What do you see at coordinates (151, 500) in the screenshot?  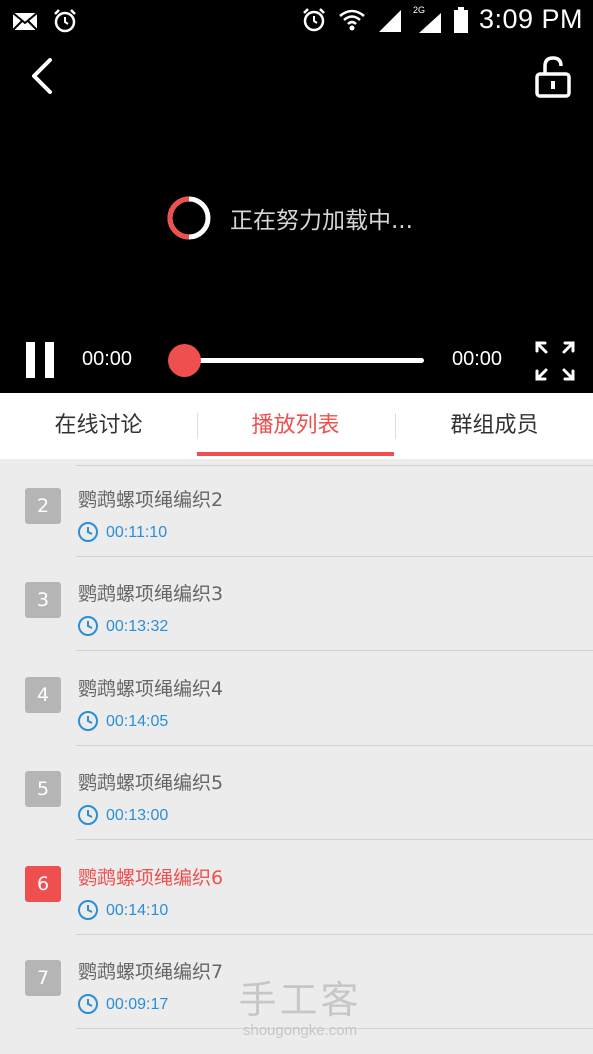 I see `episode-title: 鹦鹉螺项绳编织2` at bounding box center [151, 500].